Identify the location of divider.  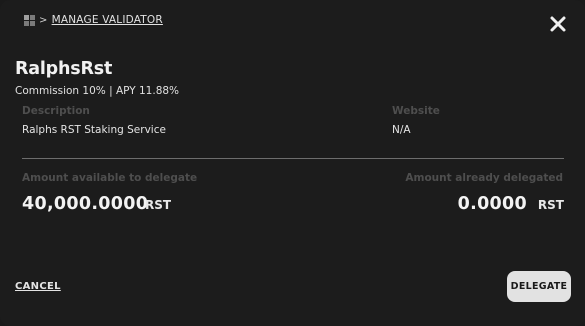
(293, 158).